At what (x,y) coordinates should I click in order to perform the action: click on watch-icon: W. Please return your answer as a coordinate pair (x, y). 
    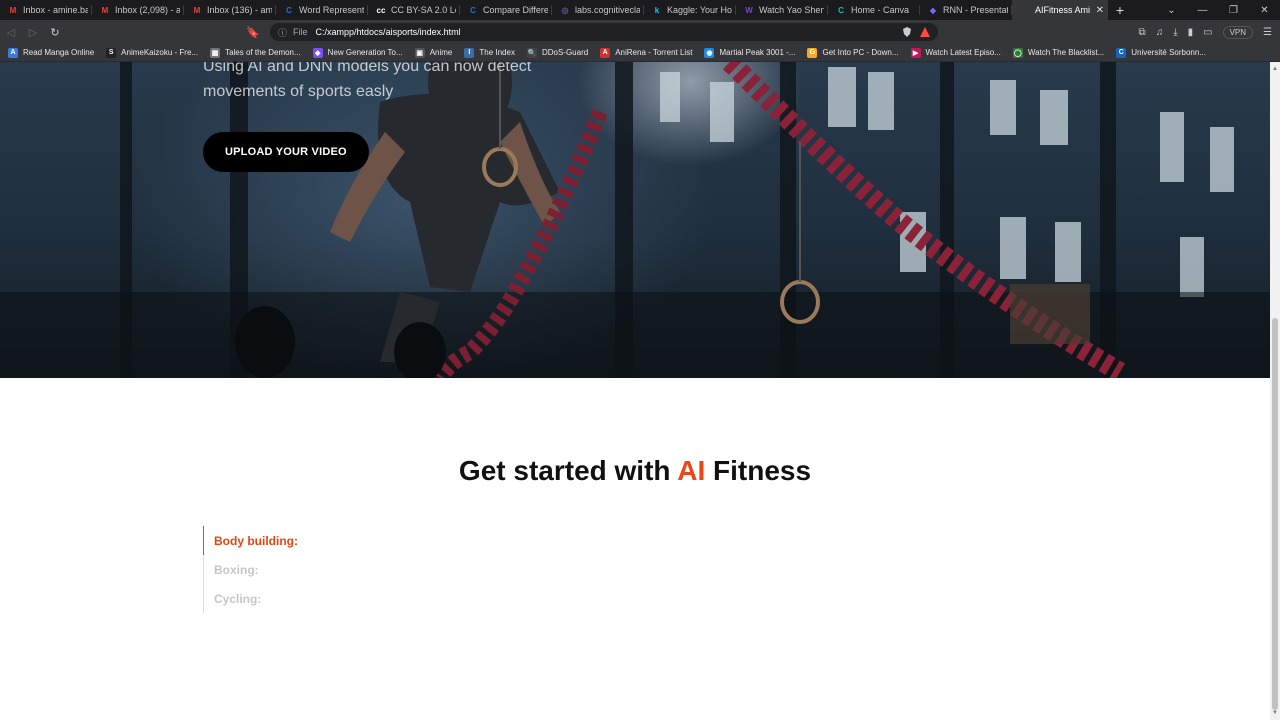
    Looking at the image, I should click on (749, 10).